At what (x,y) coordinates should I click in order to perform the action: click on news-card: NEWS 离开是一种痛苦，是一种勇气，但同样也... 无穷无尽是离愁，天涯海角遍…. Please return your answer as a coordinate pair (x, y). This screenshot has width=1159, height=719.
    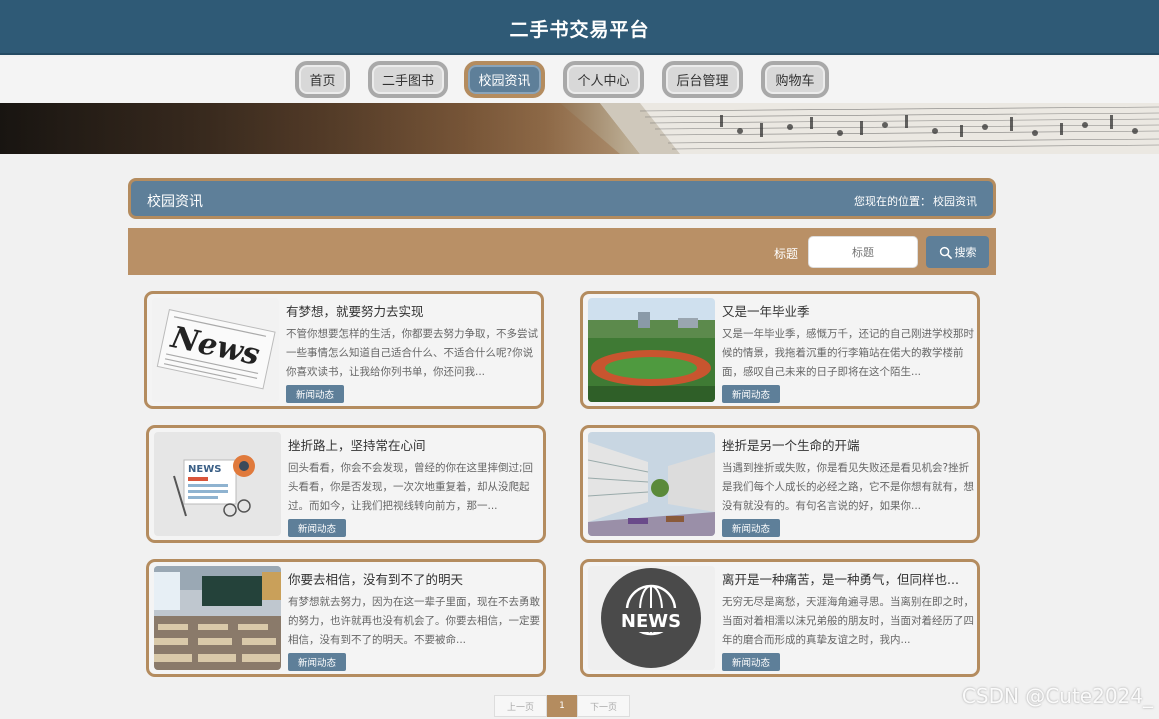
    Looking at the image, I should click on (780, 618).